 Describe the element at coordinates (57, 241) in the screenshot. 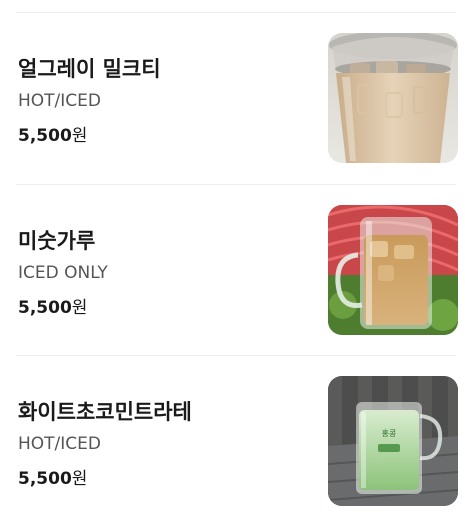

I see `menu-item-name: 미숫가루` at that location.